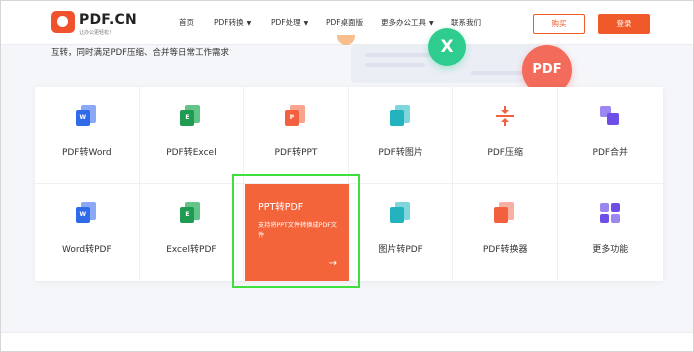 Image resolution: width=694 pixels, height=352 pixels. I want to click on tool-label: PDF转Word, so click(86, 153).